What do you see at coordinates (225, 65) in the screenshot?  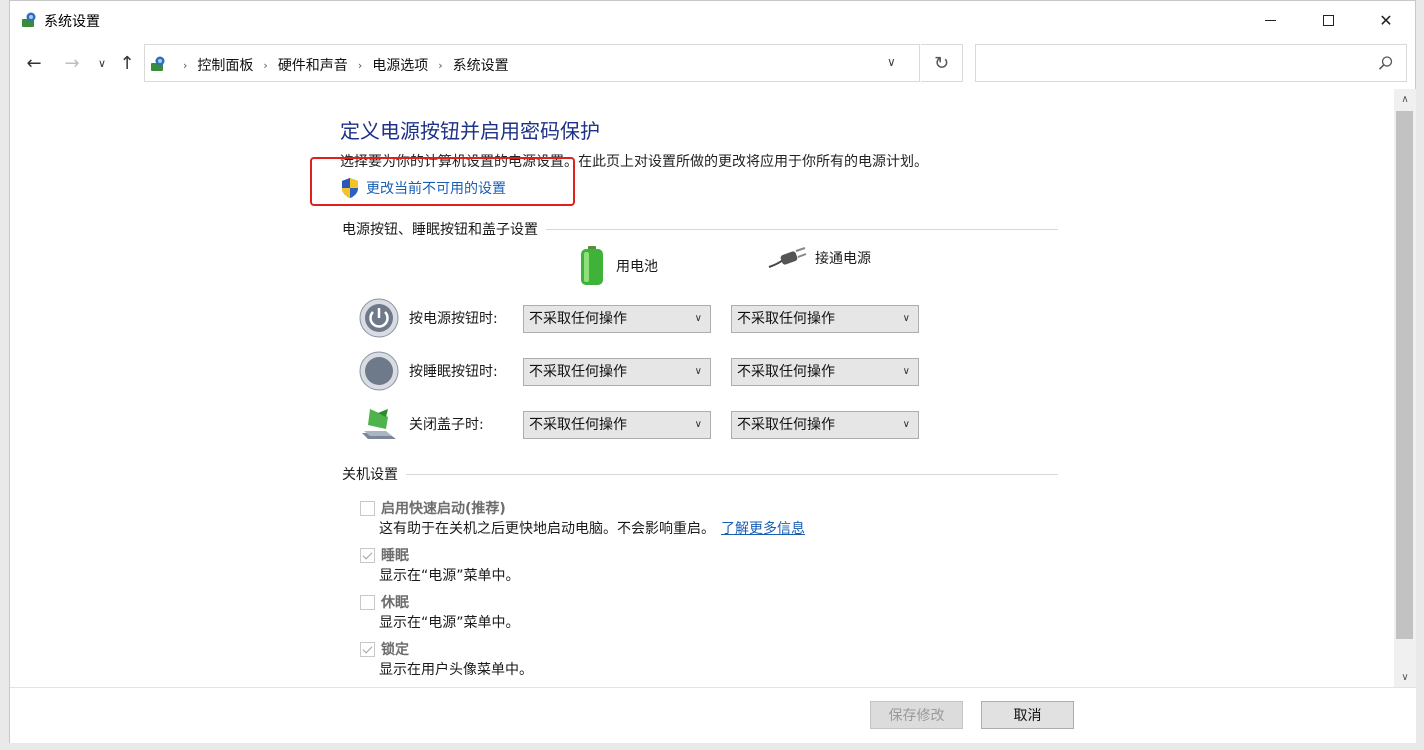 I see `breadcrumb-control-panel: 控制面板` at bounding box center [225, 65].